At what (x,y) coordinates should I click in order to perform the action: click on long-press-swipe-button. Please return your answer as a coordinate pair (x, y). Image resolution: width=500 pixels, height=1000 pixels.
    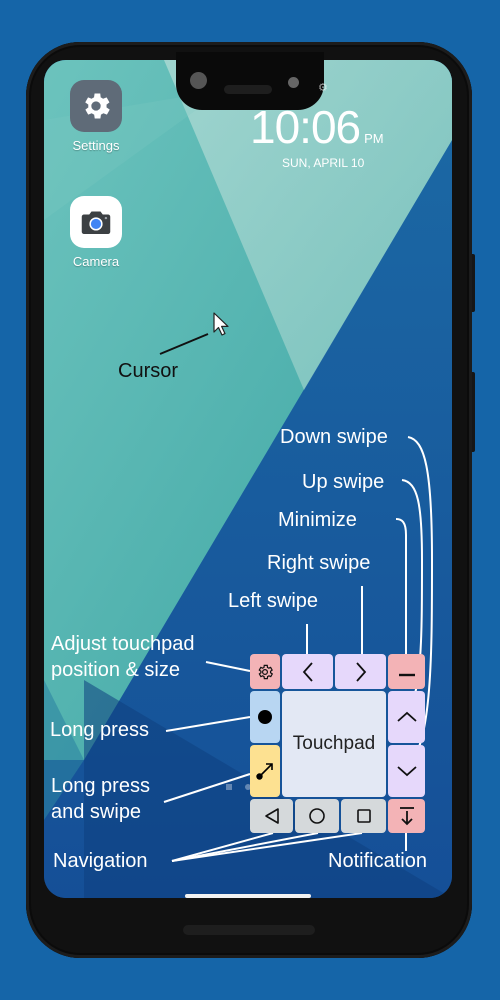
    Looking at the image, I should click on (265, 771).